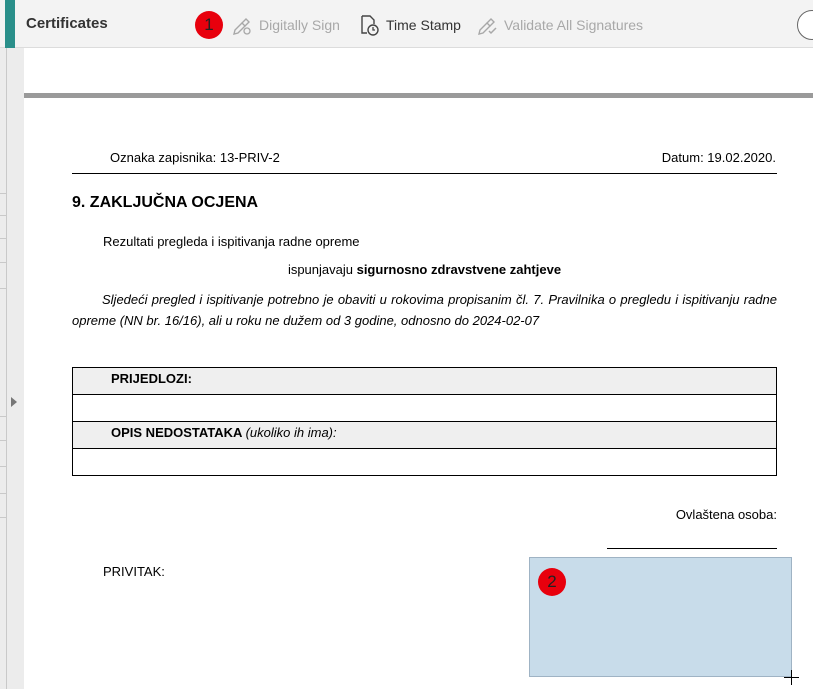 The height and width of the screenshot is (689, 813). I want to click on signature-line, so click(692, 548).